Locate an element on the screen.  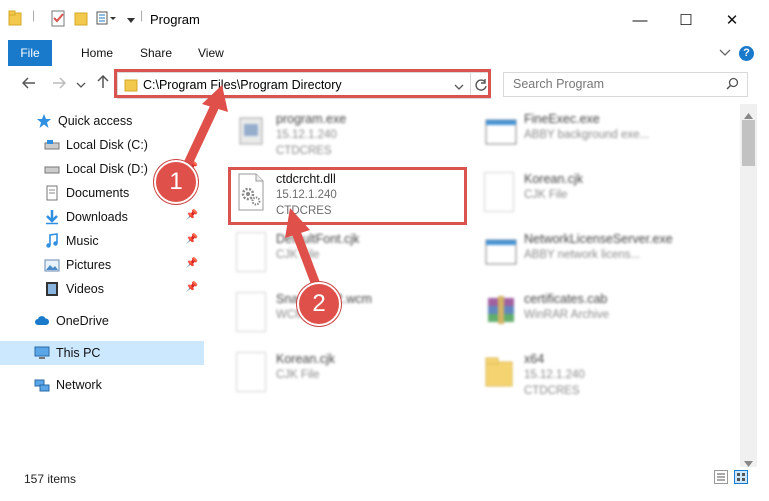
status-bar: 157 items is located at coordinates (384, 484).